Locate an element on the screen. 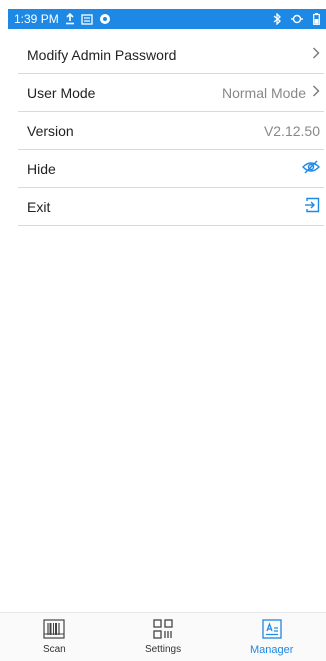  hide-row: Hide is located at coordinates (171, 169).